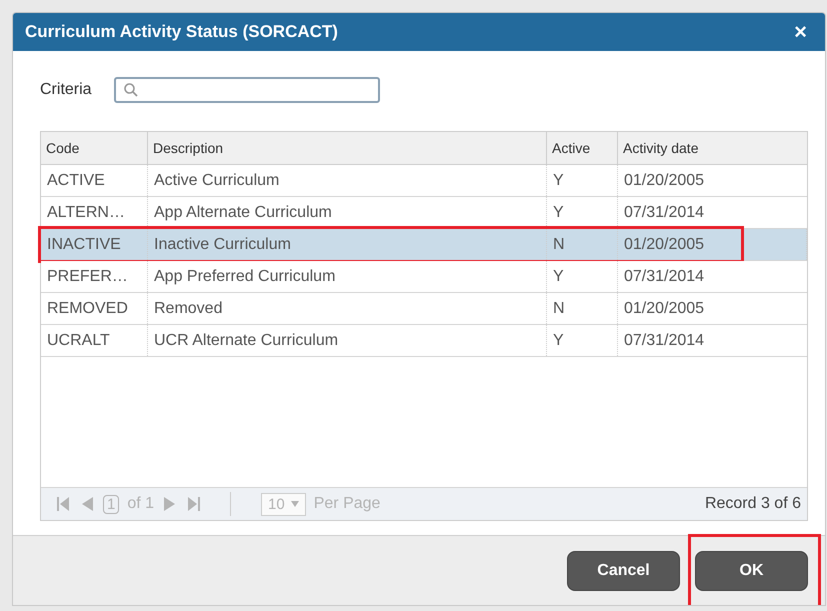 The width and height of the screenshot is (827, 611). What do you see at coordinates (800, 32) in the screenshot?
I see `close-button: ×` at bounding box center [800, 32].